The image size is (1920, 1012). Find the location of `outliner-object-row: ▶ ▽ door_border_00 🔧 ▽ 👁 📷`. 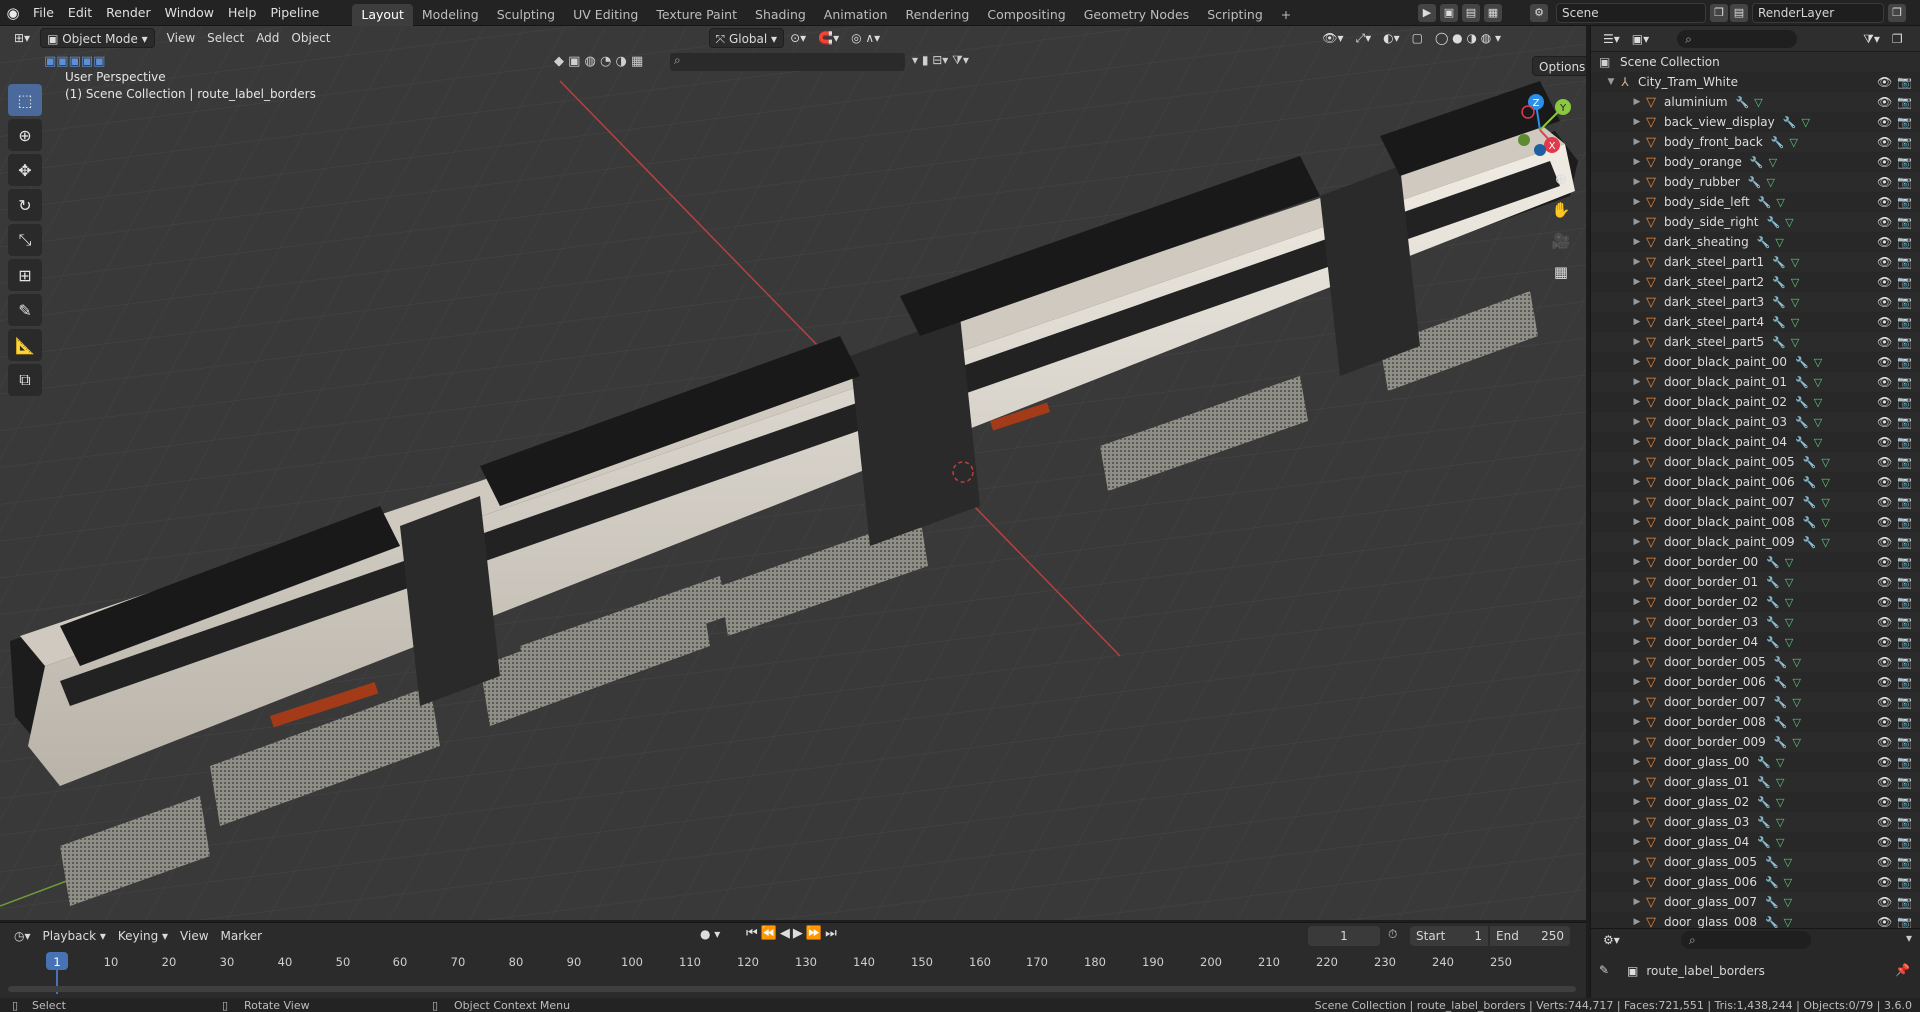

outliner-object-row: ▶ ▽ door_border_00 🔧 ▽ 👁 📷 is located at coordinates (1755, 562).